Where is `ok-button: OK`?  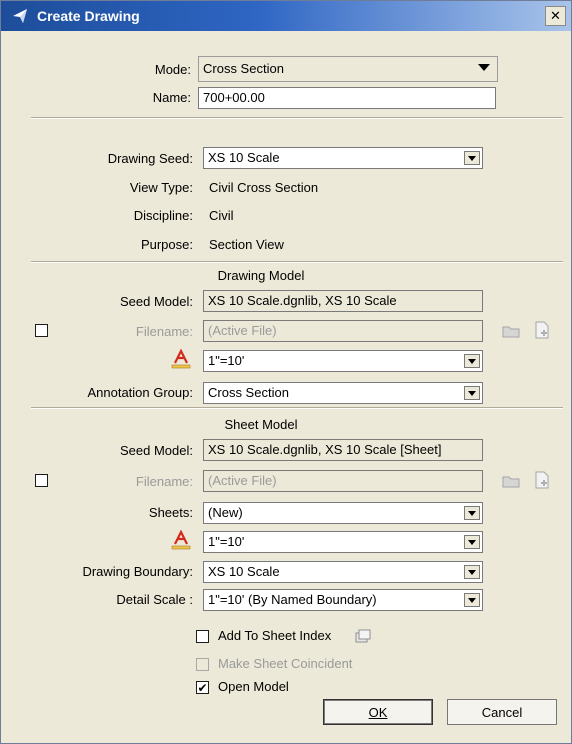
ok-button: OK is located at coordinates (378, 712).